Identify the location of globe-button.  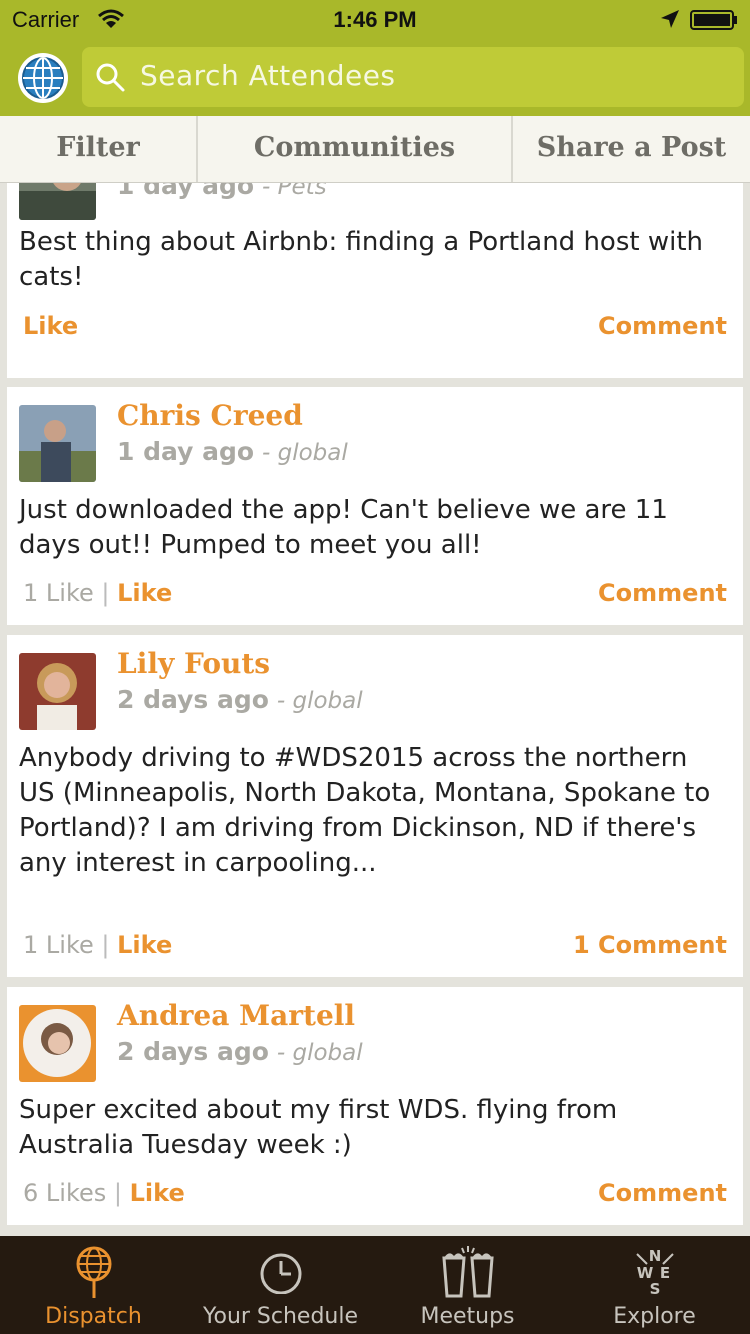
(43, 78).